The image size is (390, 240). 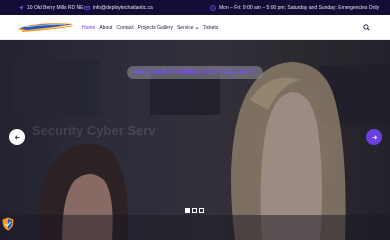 I want to click on nav-tickets: Tickets, so click(x=211, y=28).